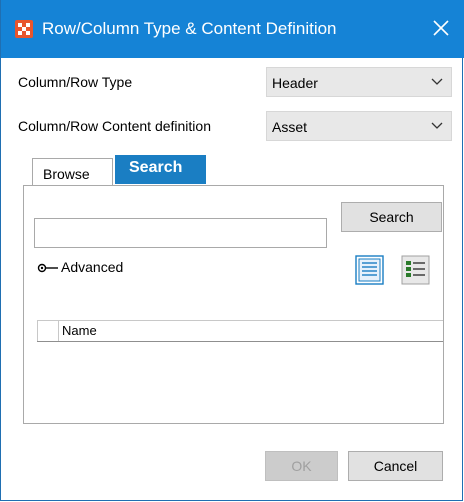 Image resolution: width=464 pixels, height=502 pixels. I want to click on type-label: Column/Row Type, so click(75, 82).